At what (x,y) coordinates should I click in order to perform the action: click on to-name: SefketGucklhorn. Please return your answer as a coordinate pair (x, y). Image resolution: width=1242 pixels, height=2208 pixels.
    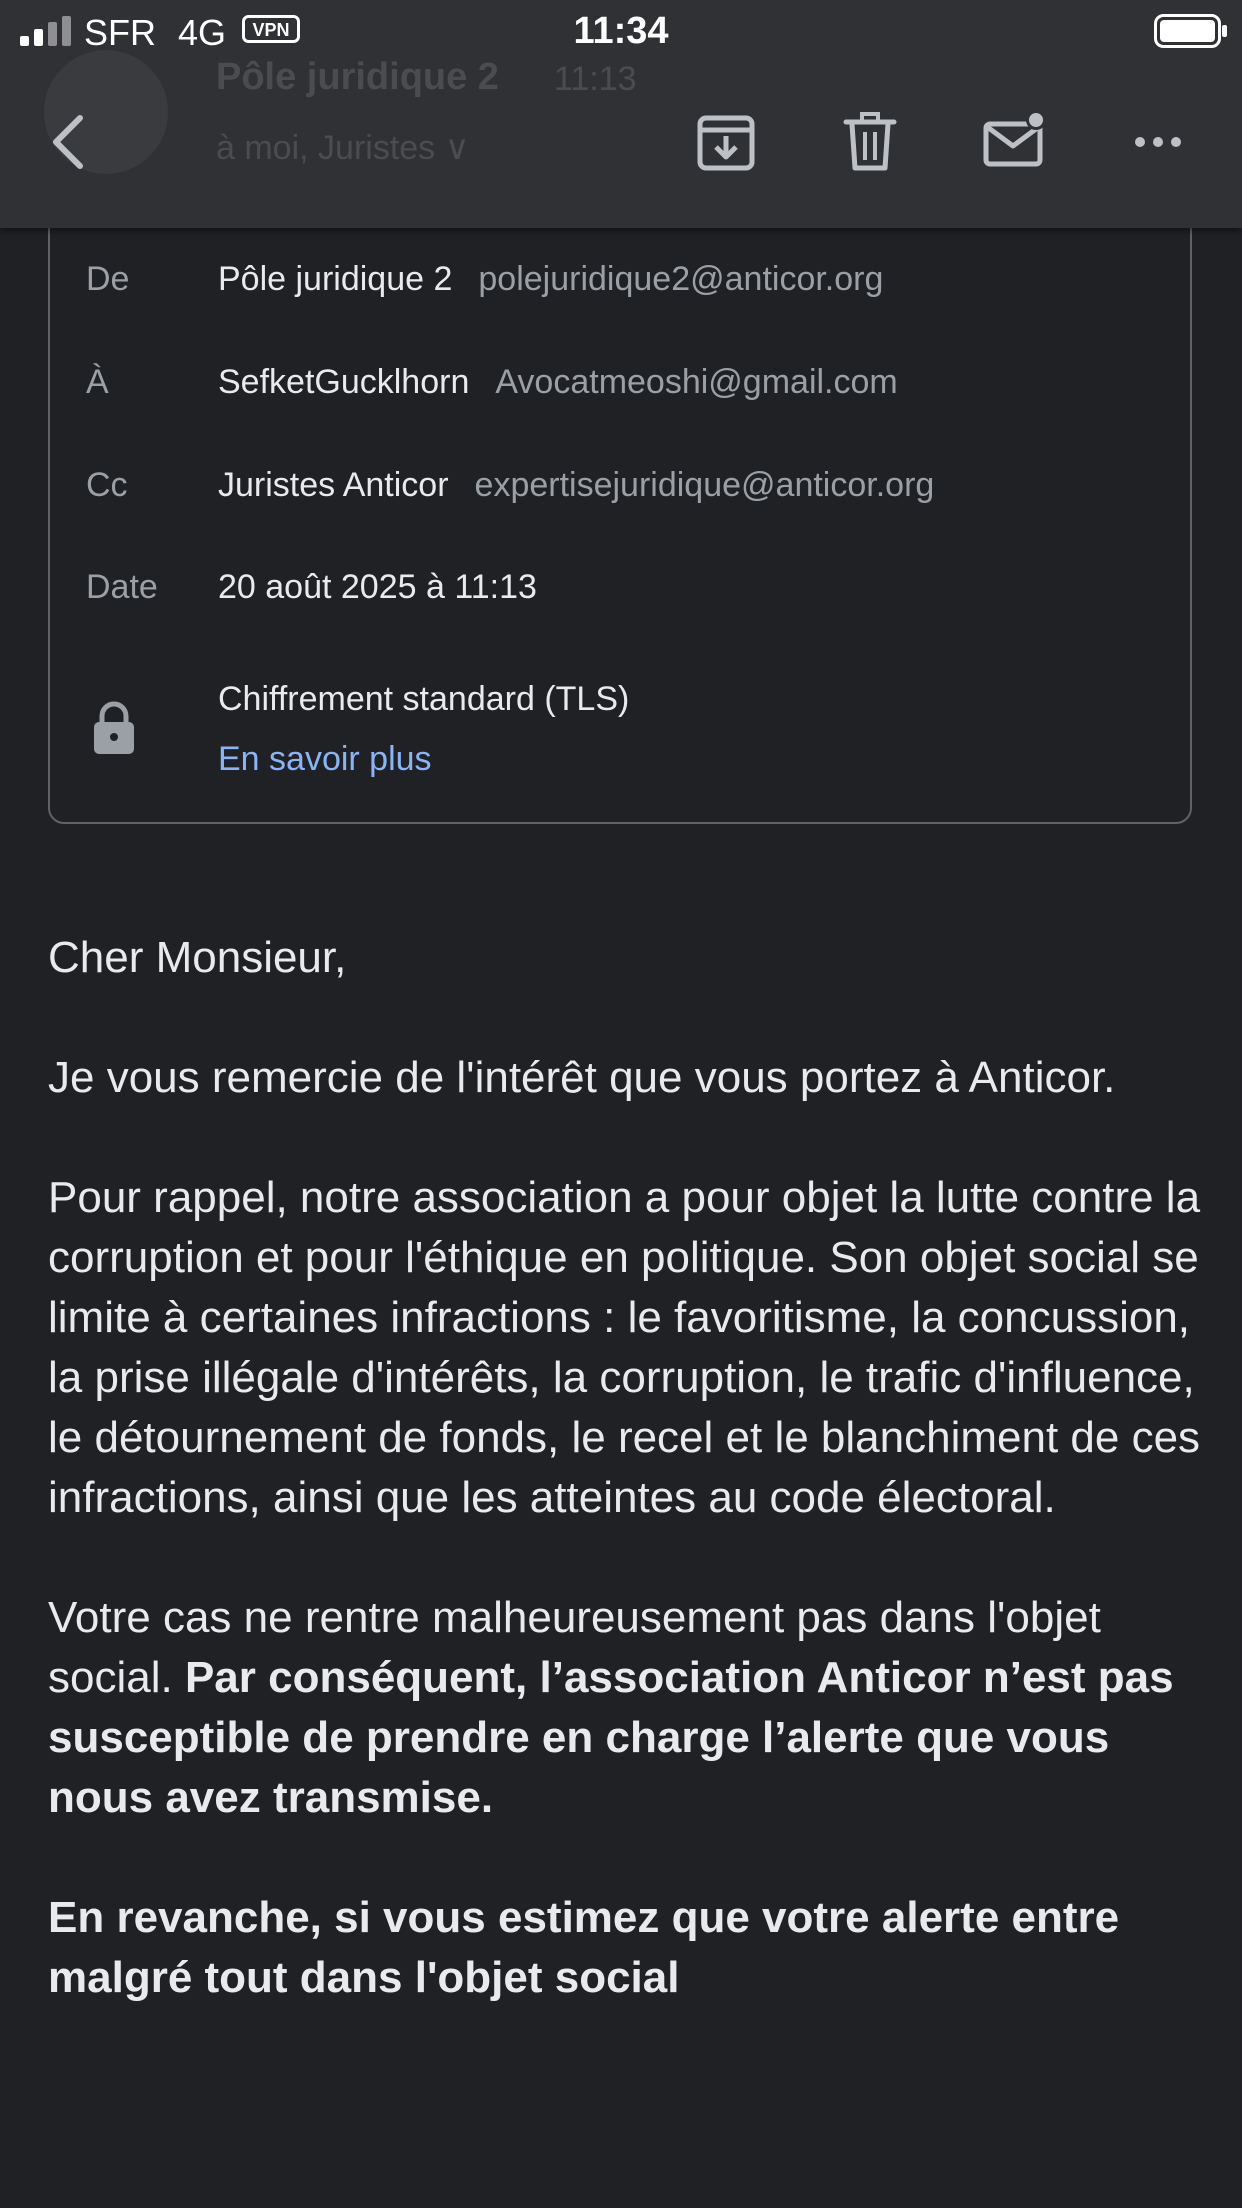
    Looking at the image, I should click on (344, 382).